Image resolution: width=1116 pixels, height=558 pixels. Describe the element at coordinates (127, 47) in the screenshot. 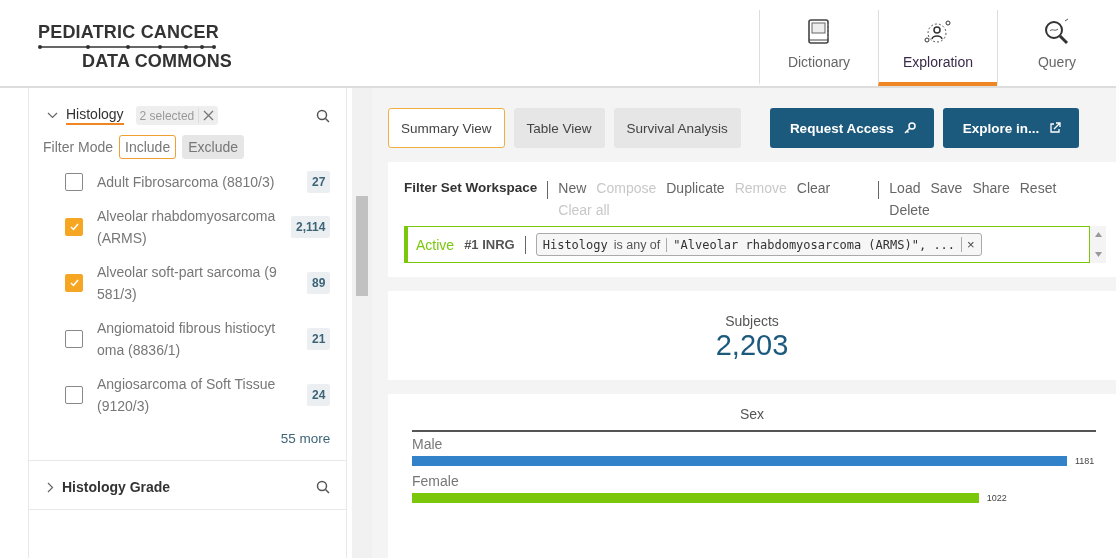

I see `logo-line-icon` at that location.